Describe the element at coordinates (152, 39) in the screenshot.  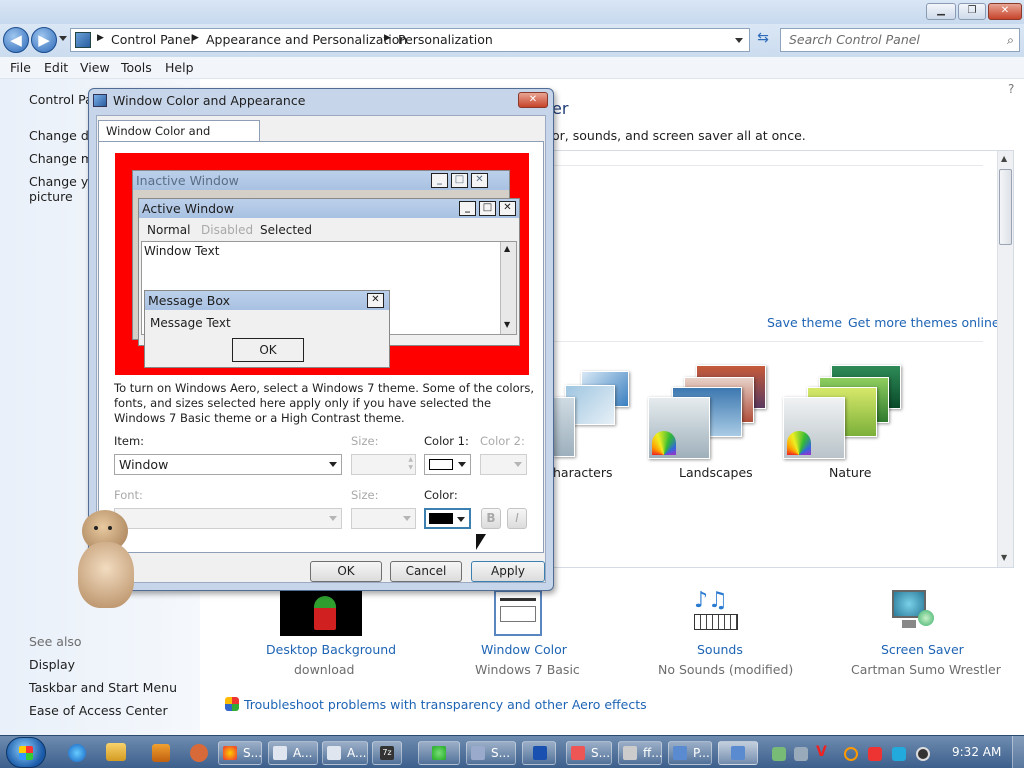
I see `breadcrumb-control-panel: Control Panel` at that location.